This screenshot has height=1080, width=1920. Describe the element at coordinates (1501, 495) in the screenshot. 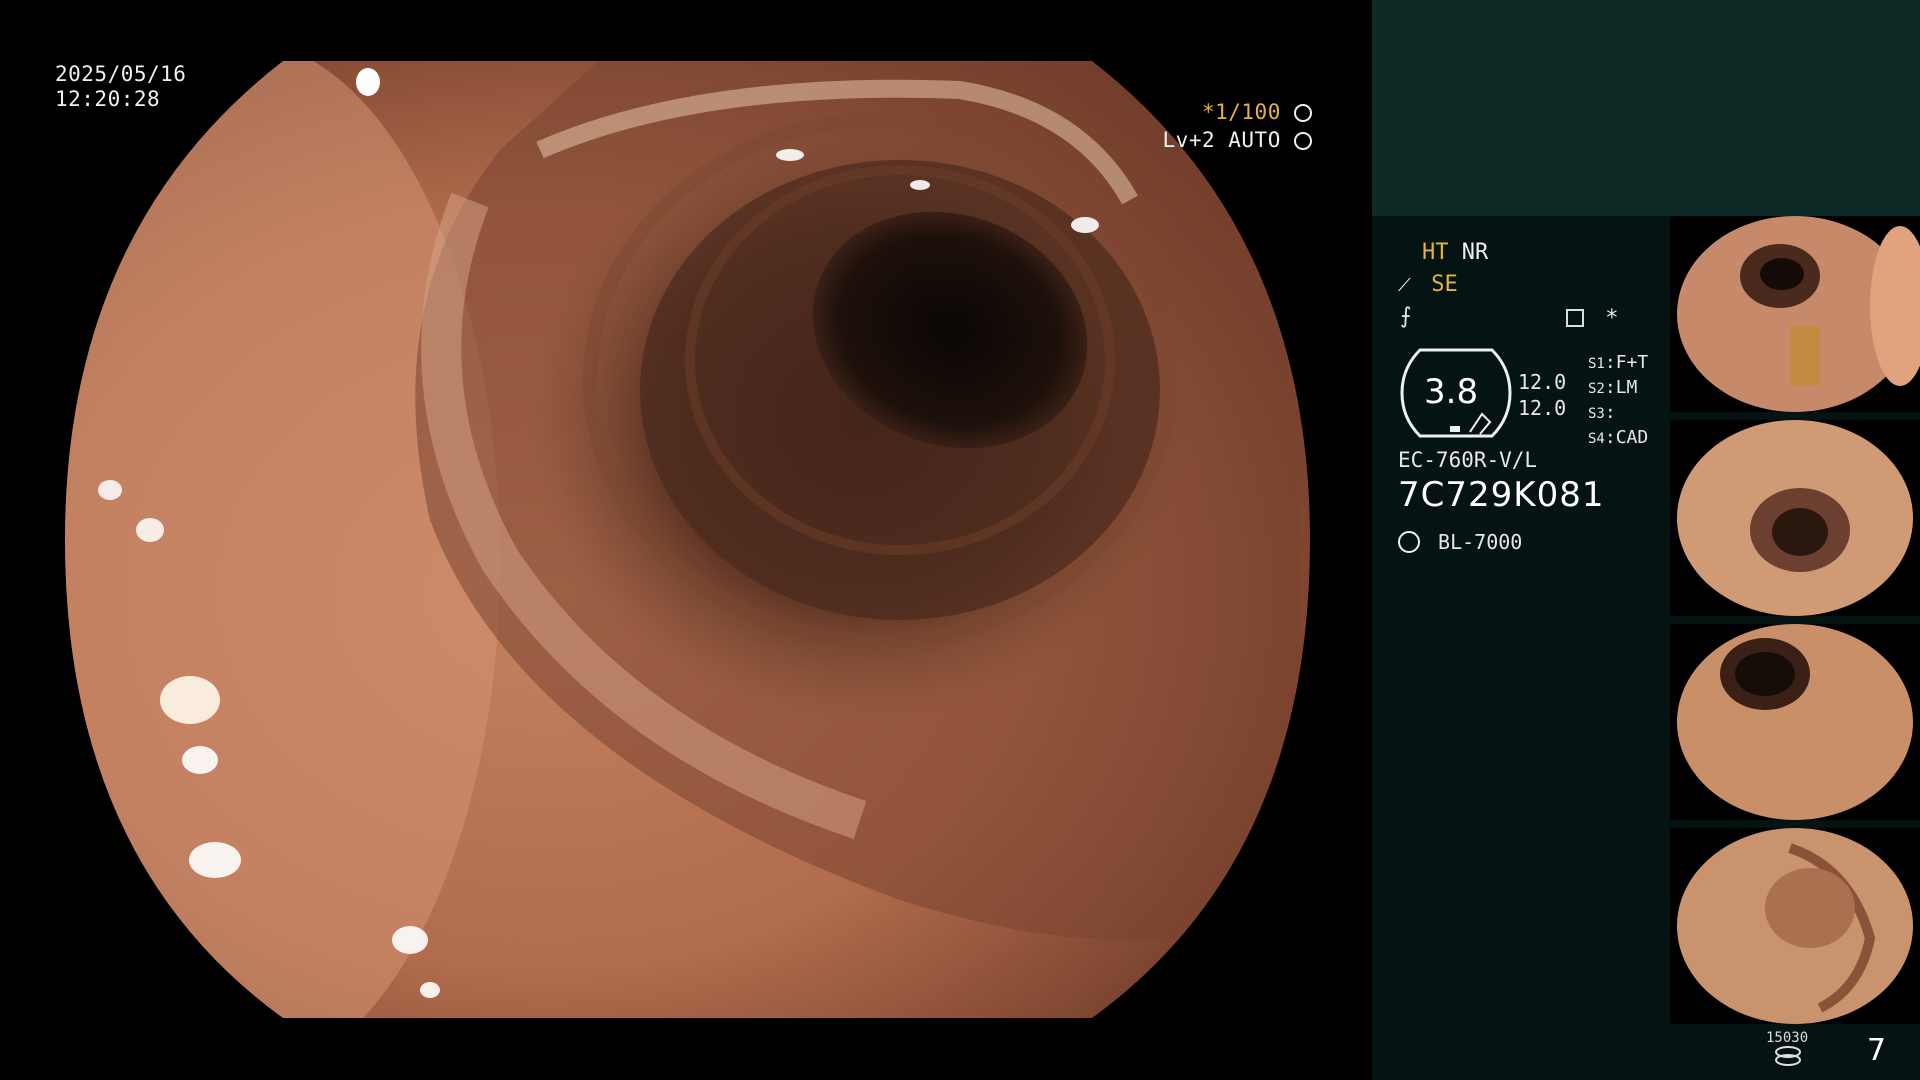

I see `scope-serial: 7C729K081` at that location.